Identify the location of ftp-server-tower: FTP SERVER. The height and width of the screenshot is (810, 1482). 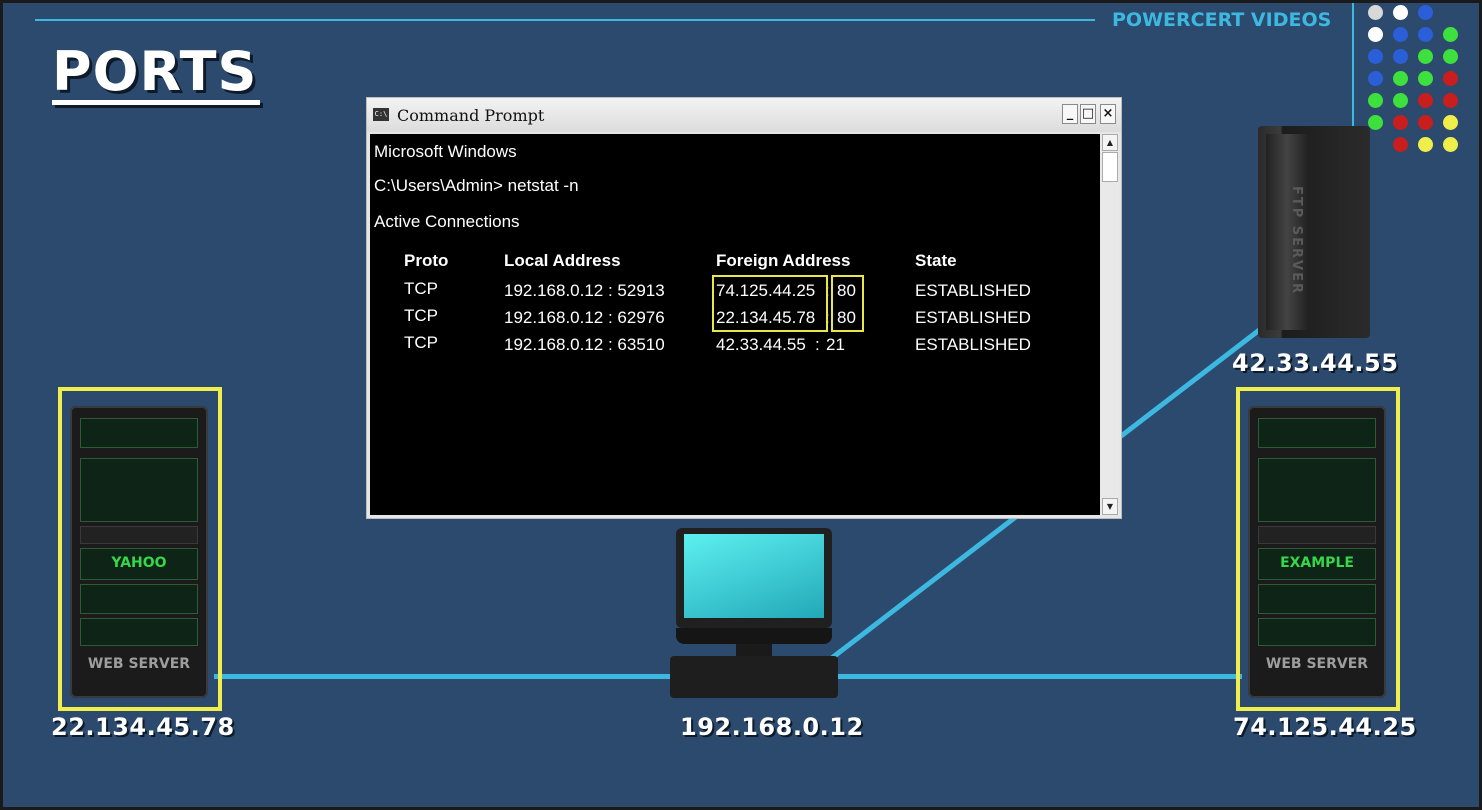
(1314, 232).